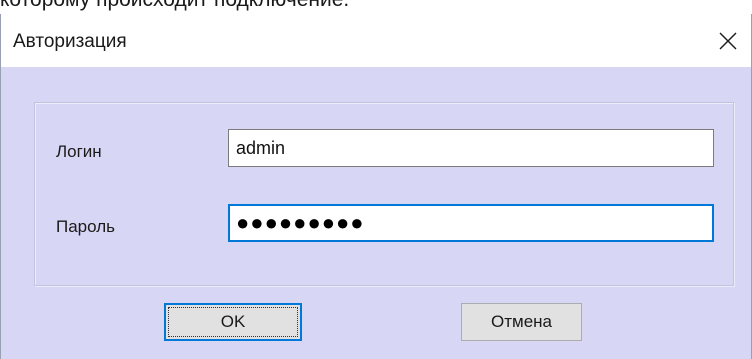 The width and height of the screenshot is (752, 359). Describe the element at coordinates (471, 223) in the screenshot. I see `password-field: ●●●●●●●●●` at that location.